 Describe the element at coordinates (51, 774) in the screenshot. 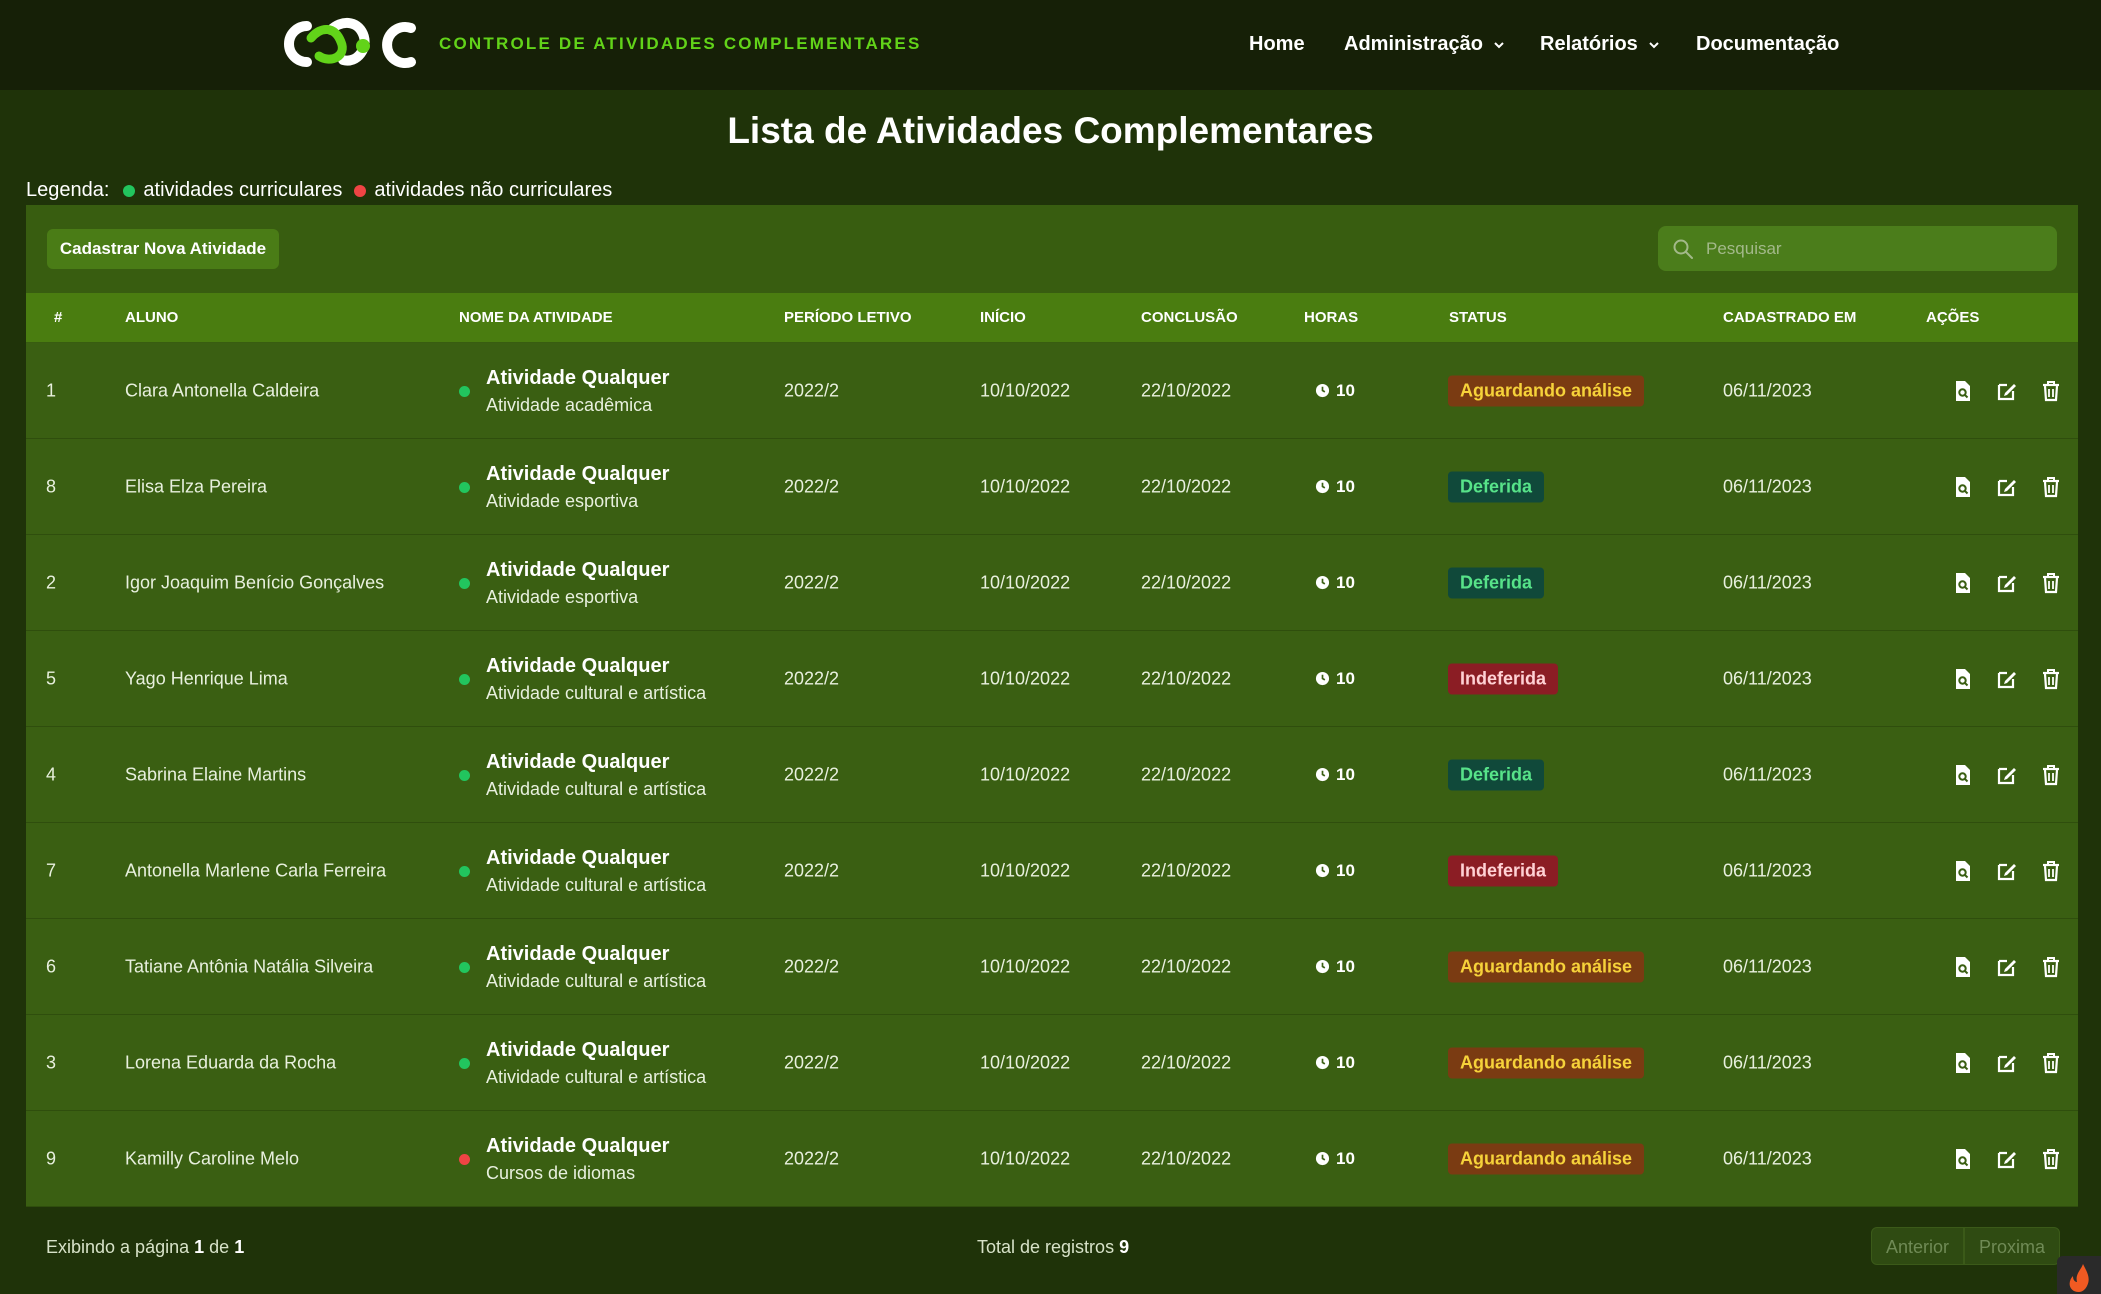

I see `row-id: 4` at that location.